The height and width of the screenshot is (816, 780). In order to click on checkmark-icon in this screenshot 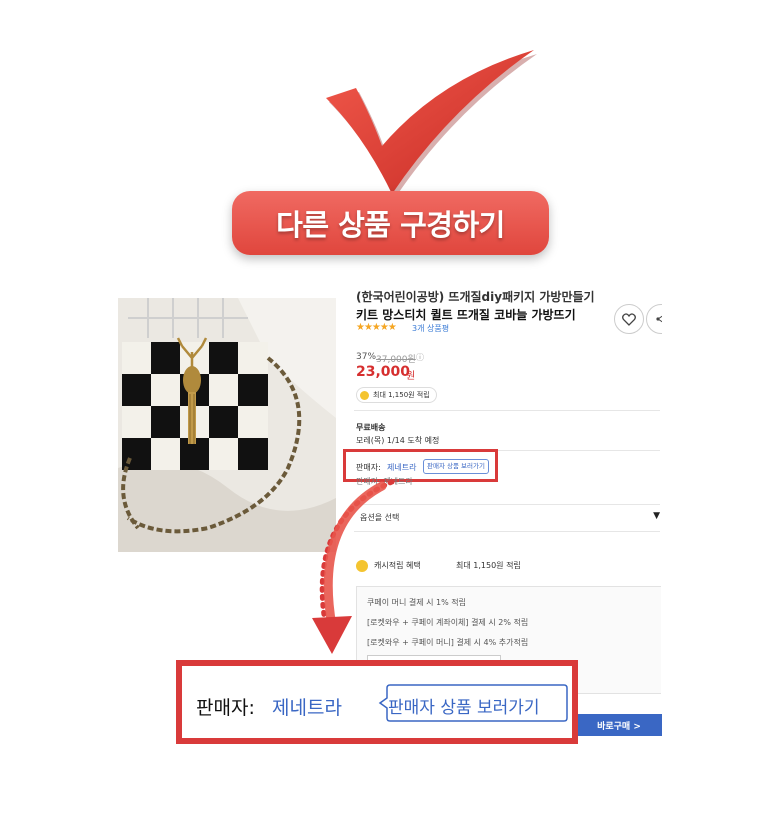, I will do `click(431, 124)`.